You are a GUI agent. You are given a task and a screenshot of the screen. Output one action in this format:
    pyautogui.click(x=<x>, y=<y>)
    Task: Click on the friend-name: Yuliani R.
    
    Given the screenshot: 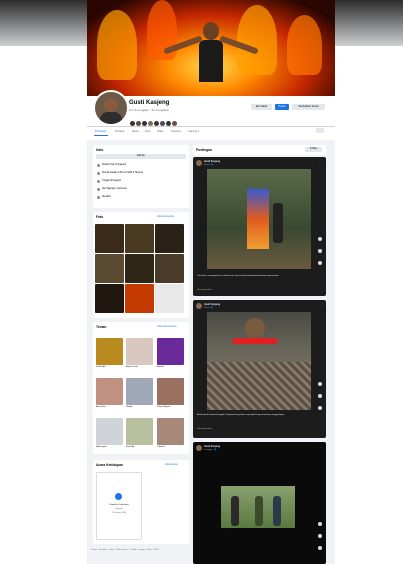 What is the action you would take?
    pyautogui.click(x=161, y=447)
    